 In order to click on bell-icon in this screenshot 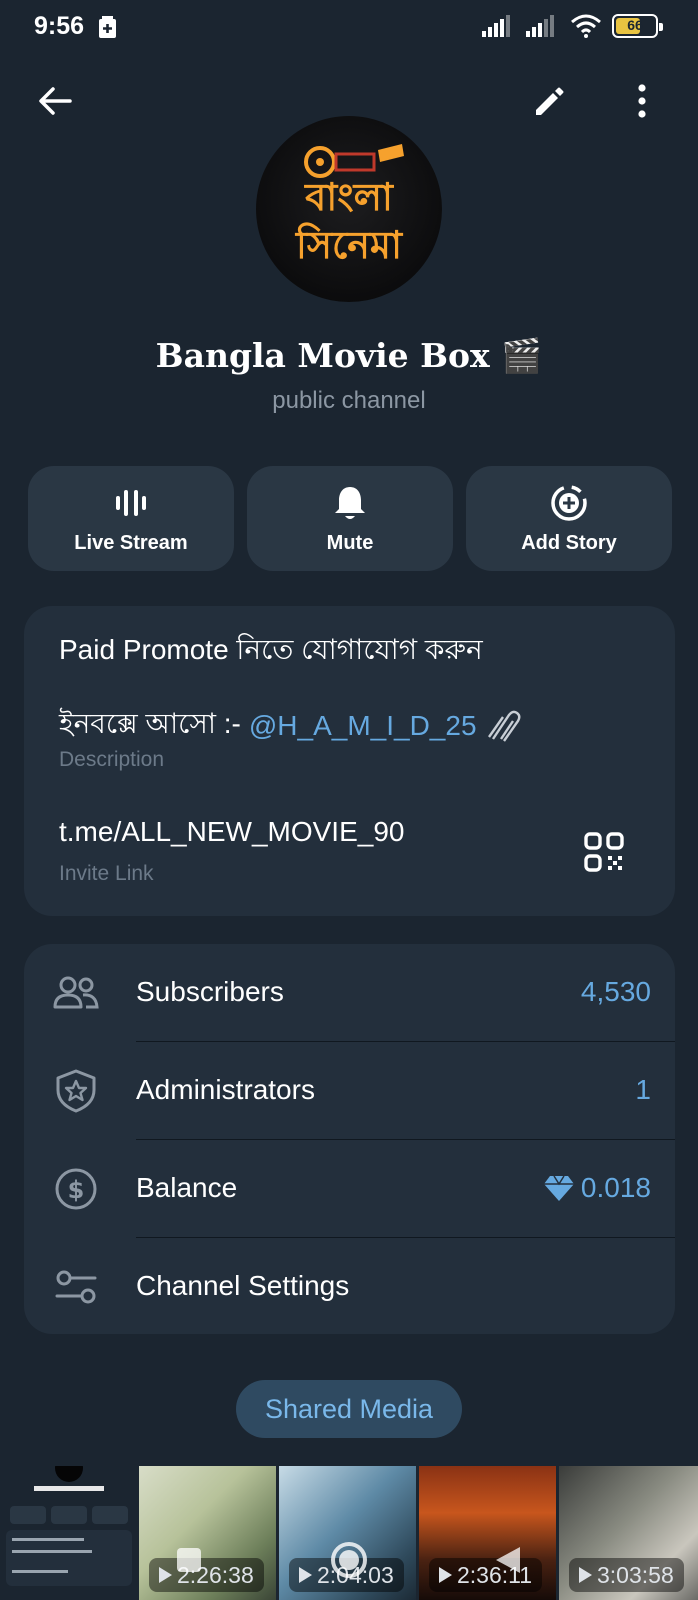, I will do `click(350, 503)`.